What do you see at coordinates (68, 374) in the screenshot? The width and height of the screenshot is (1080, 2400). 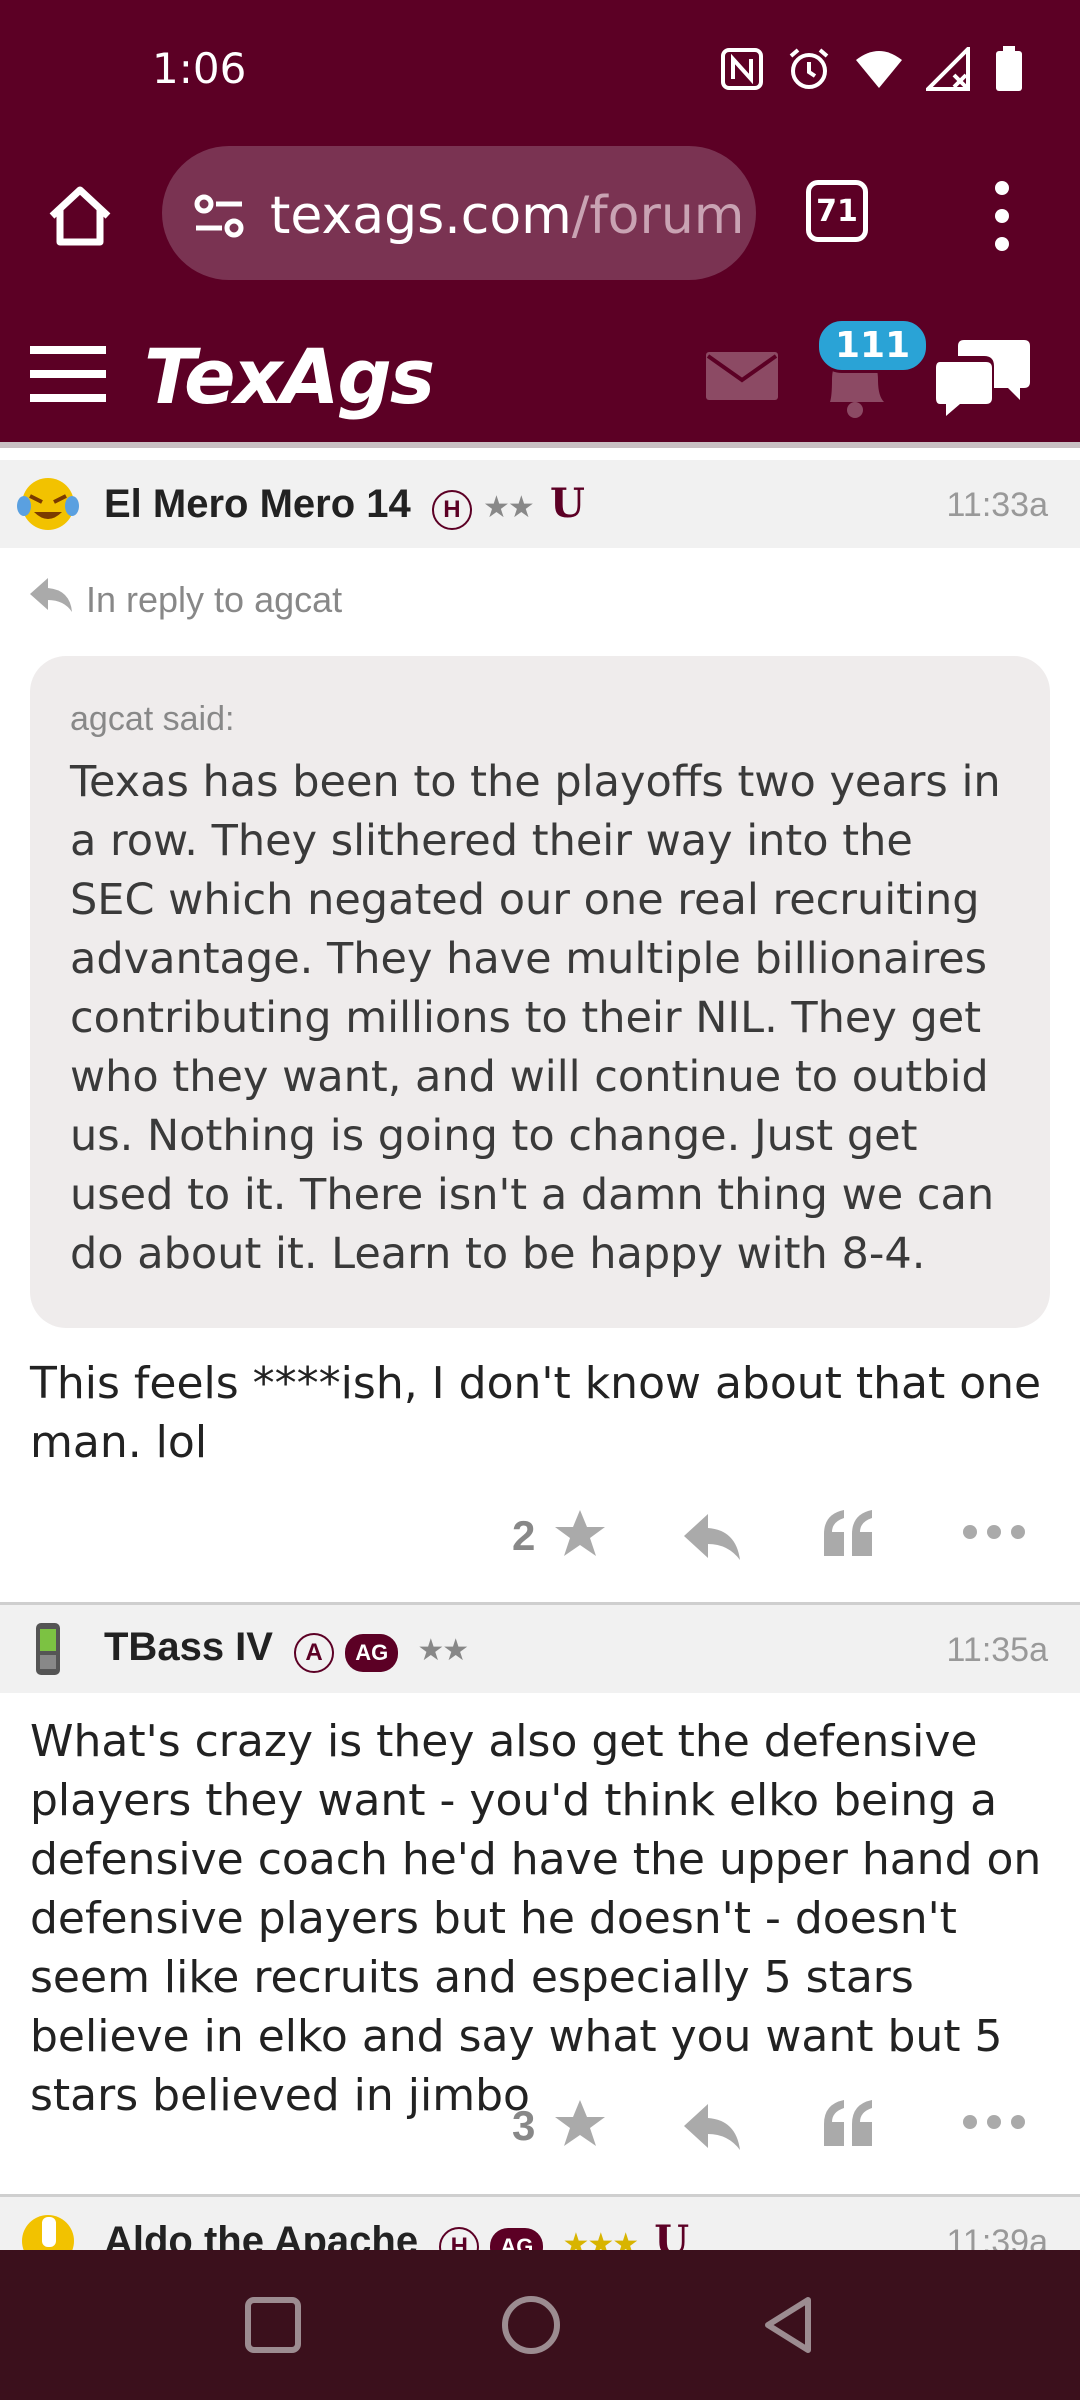 I see `hamburger-menu-icon` at bounding box center [68, 374].